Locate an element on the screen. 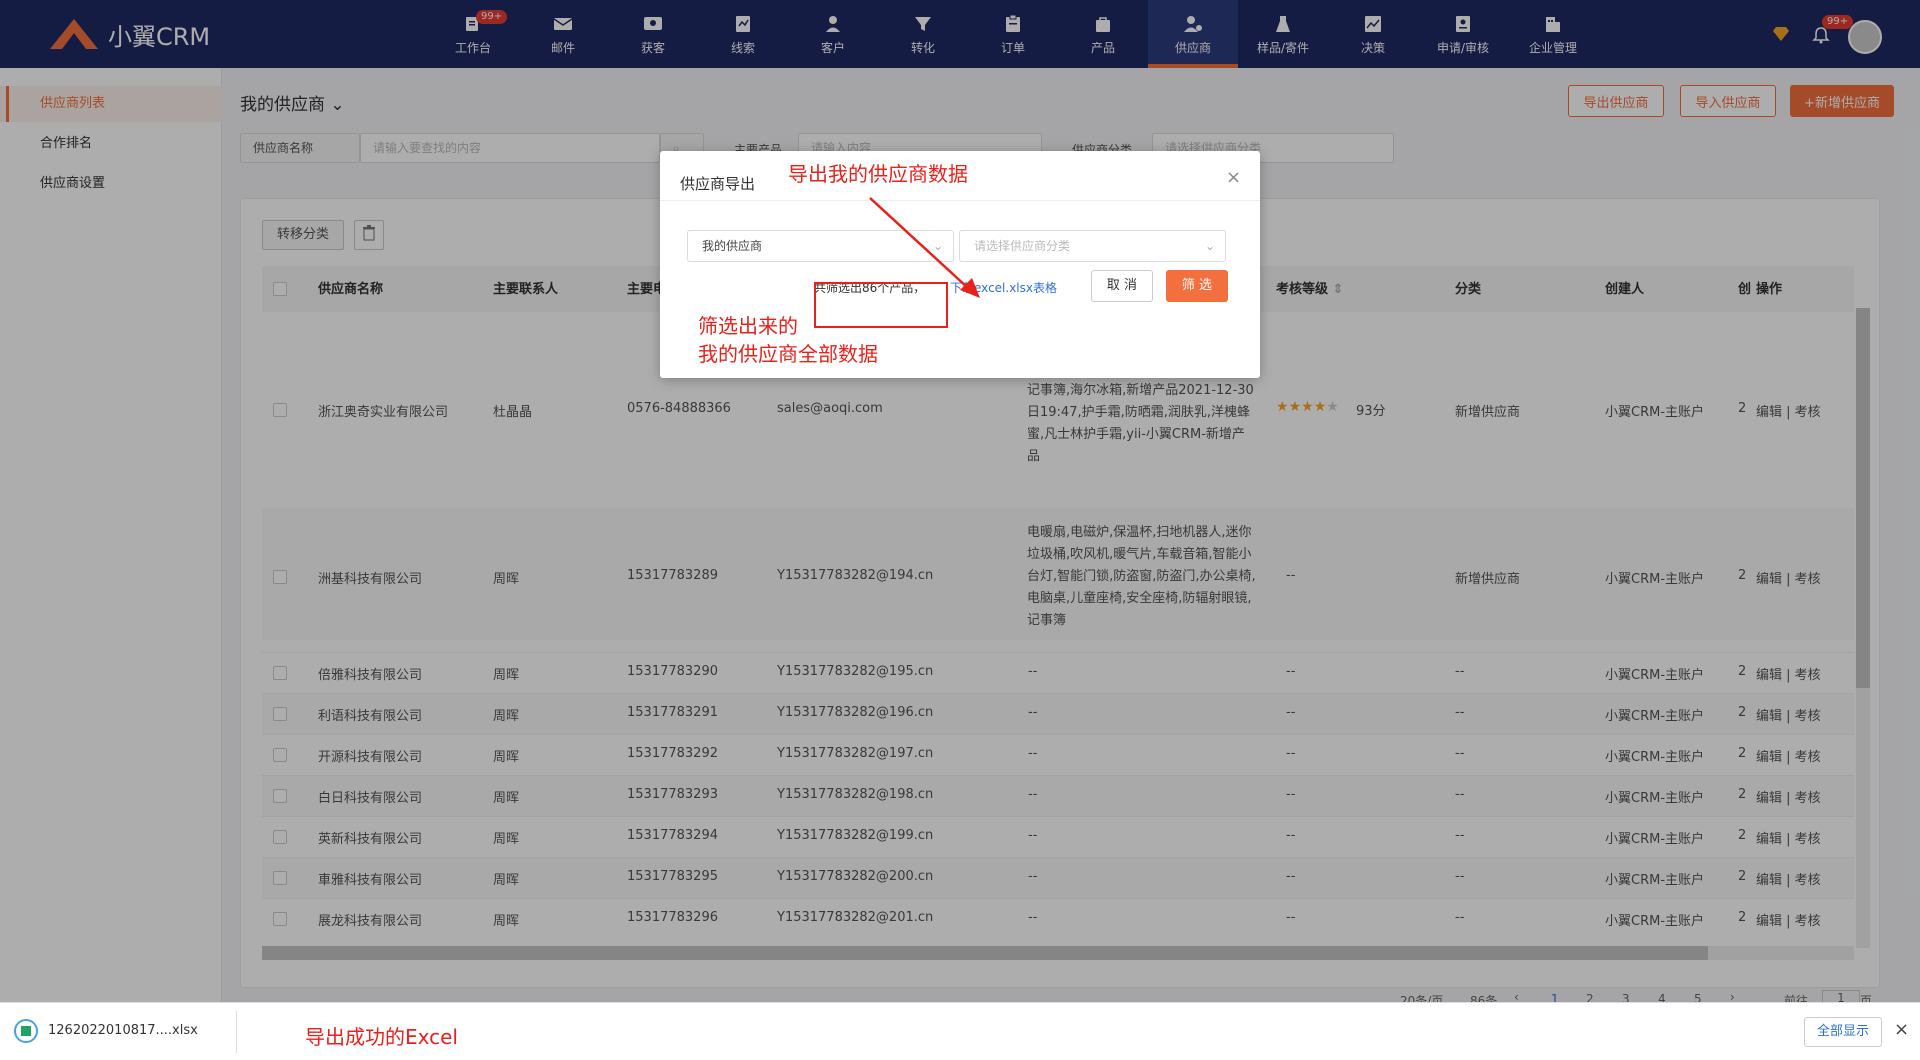 This screenshot has height=1060, width=1920. show-all-button: 全部显示 is located at coordinates (1843, 1032).